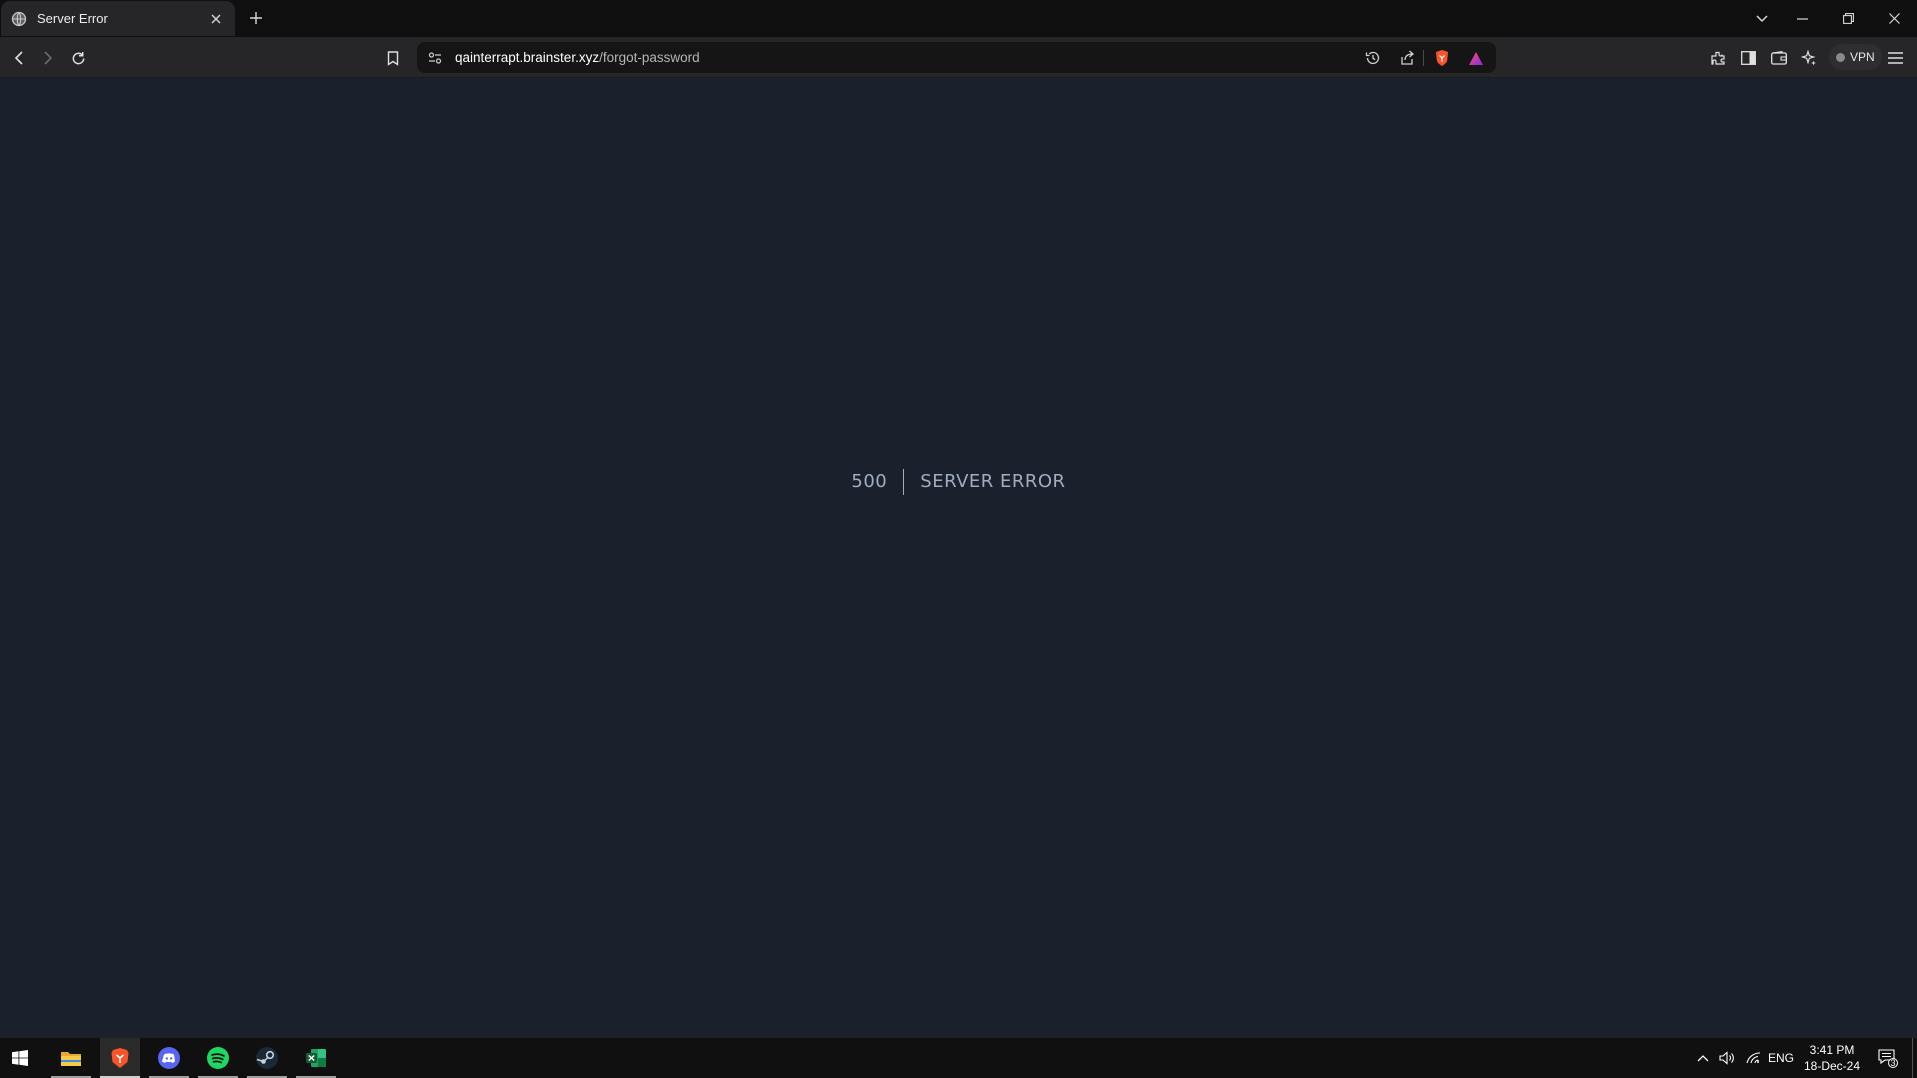  Describe the element at coordinates (878, 482) in the screenshot. I see `error-code: 500` at that location.